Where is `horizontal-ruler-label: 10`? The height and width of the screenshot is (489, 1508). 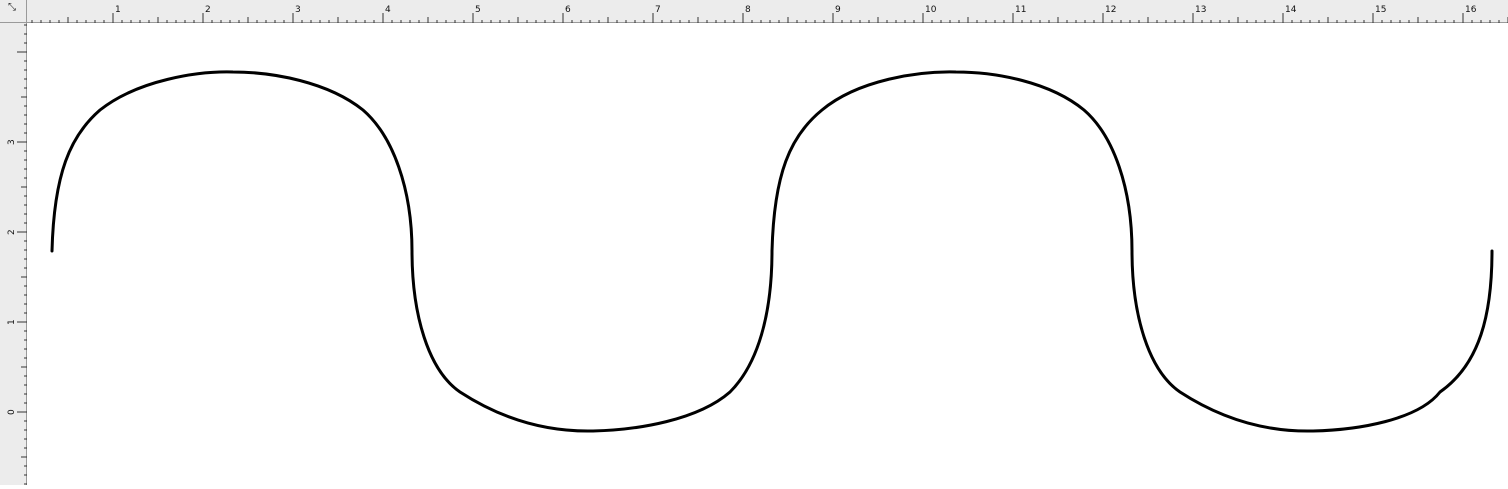 horizontal-ruler-label: 10 is located at coordinates (931, 10).